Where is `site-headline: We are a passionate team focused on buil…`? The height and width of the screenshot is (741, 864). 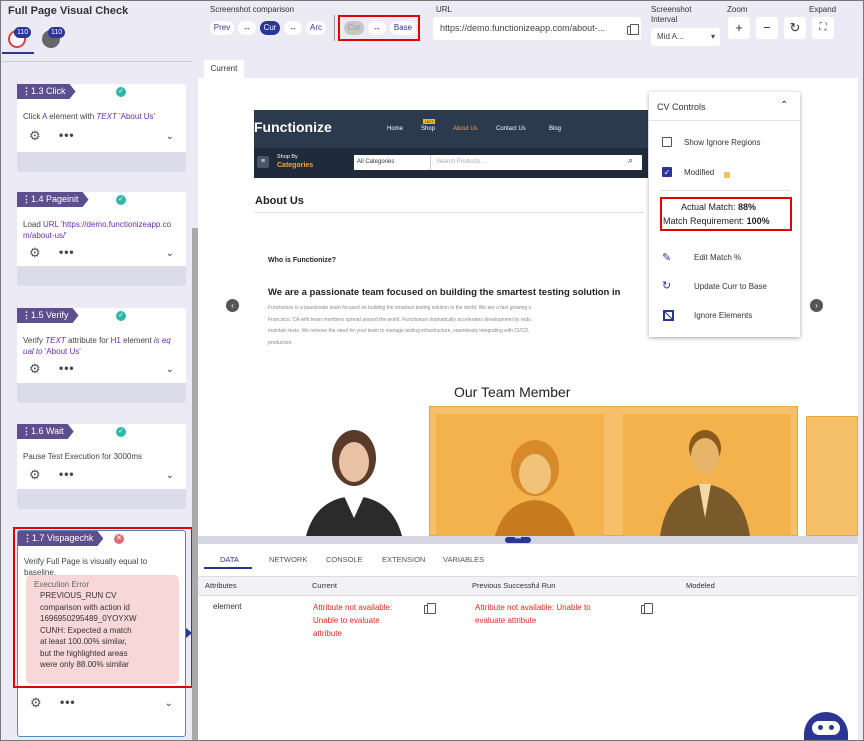
site-headline: We are a passionate team focused on buil… is located at coordinates (444, 292).